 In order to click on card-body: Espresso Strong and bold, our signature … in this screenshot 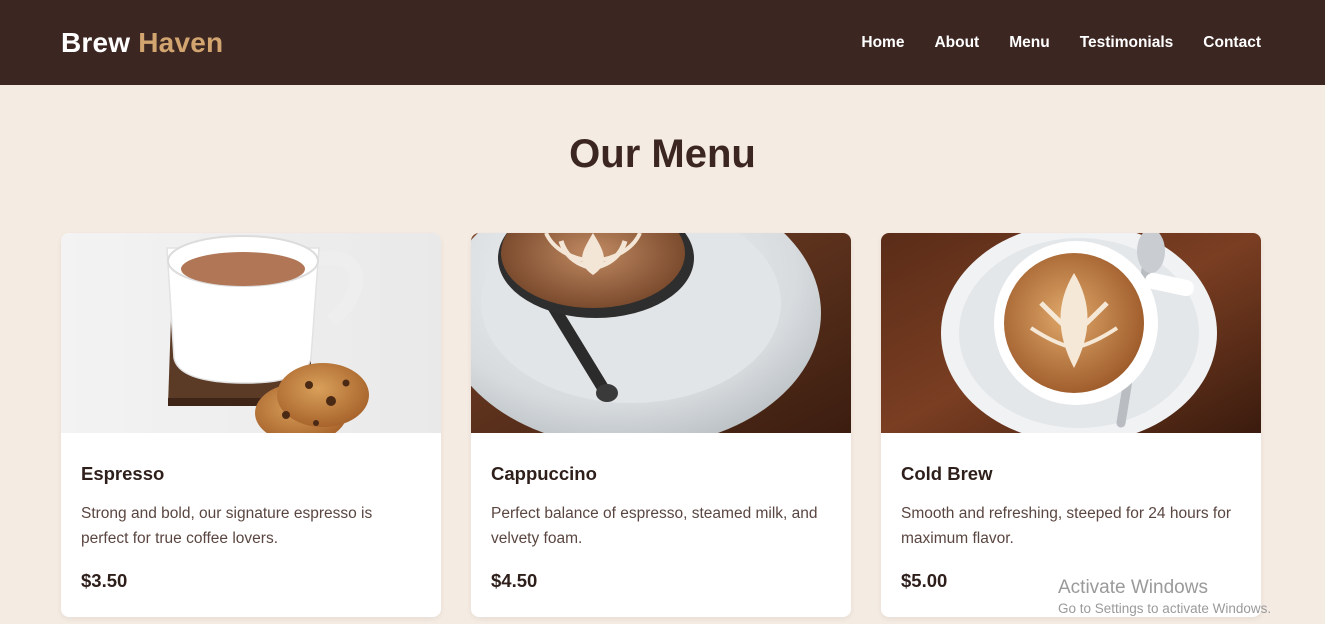, I will do `click(251, 512)`.